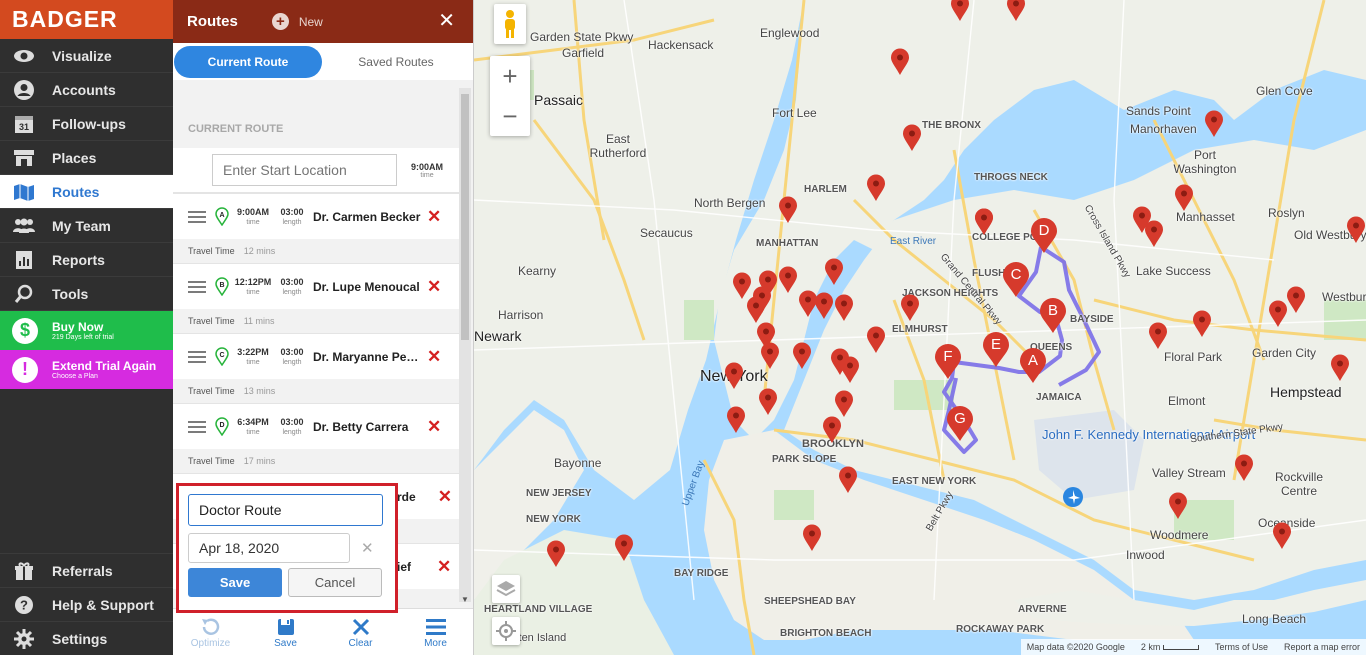 Image resolution: width=1366 pixels, height=655 pixels. Describe the element at coordinates (465, 217) in the screenshot. I see `scroll-thumb` at that location.